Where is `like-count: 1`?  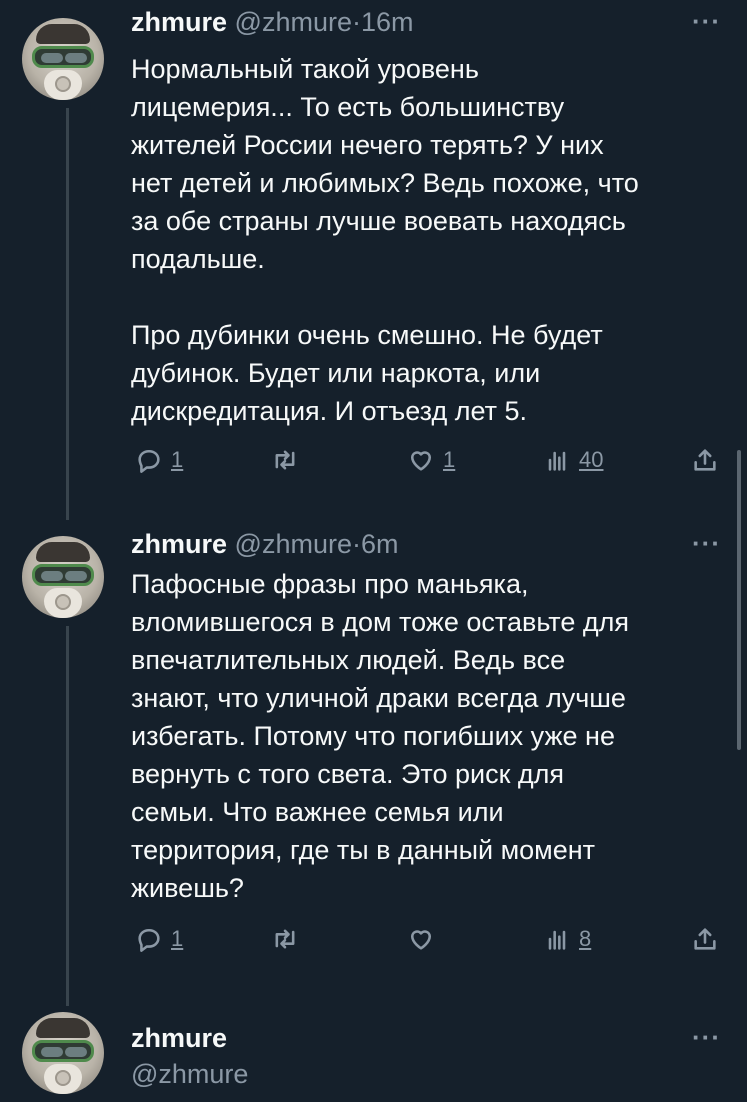 like-count: 1 is located at coordinates (449, 459).